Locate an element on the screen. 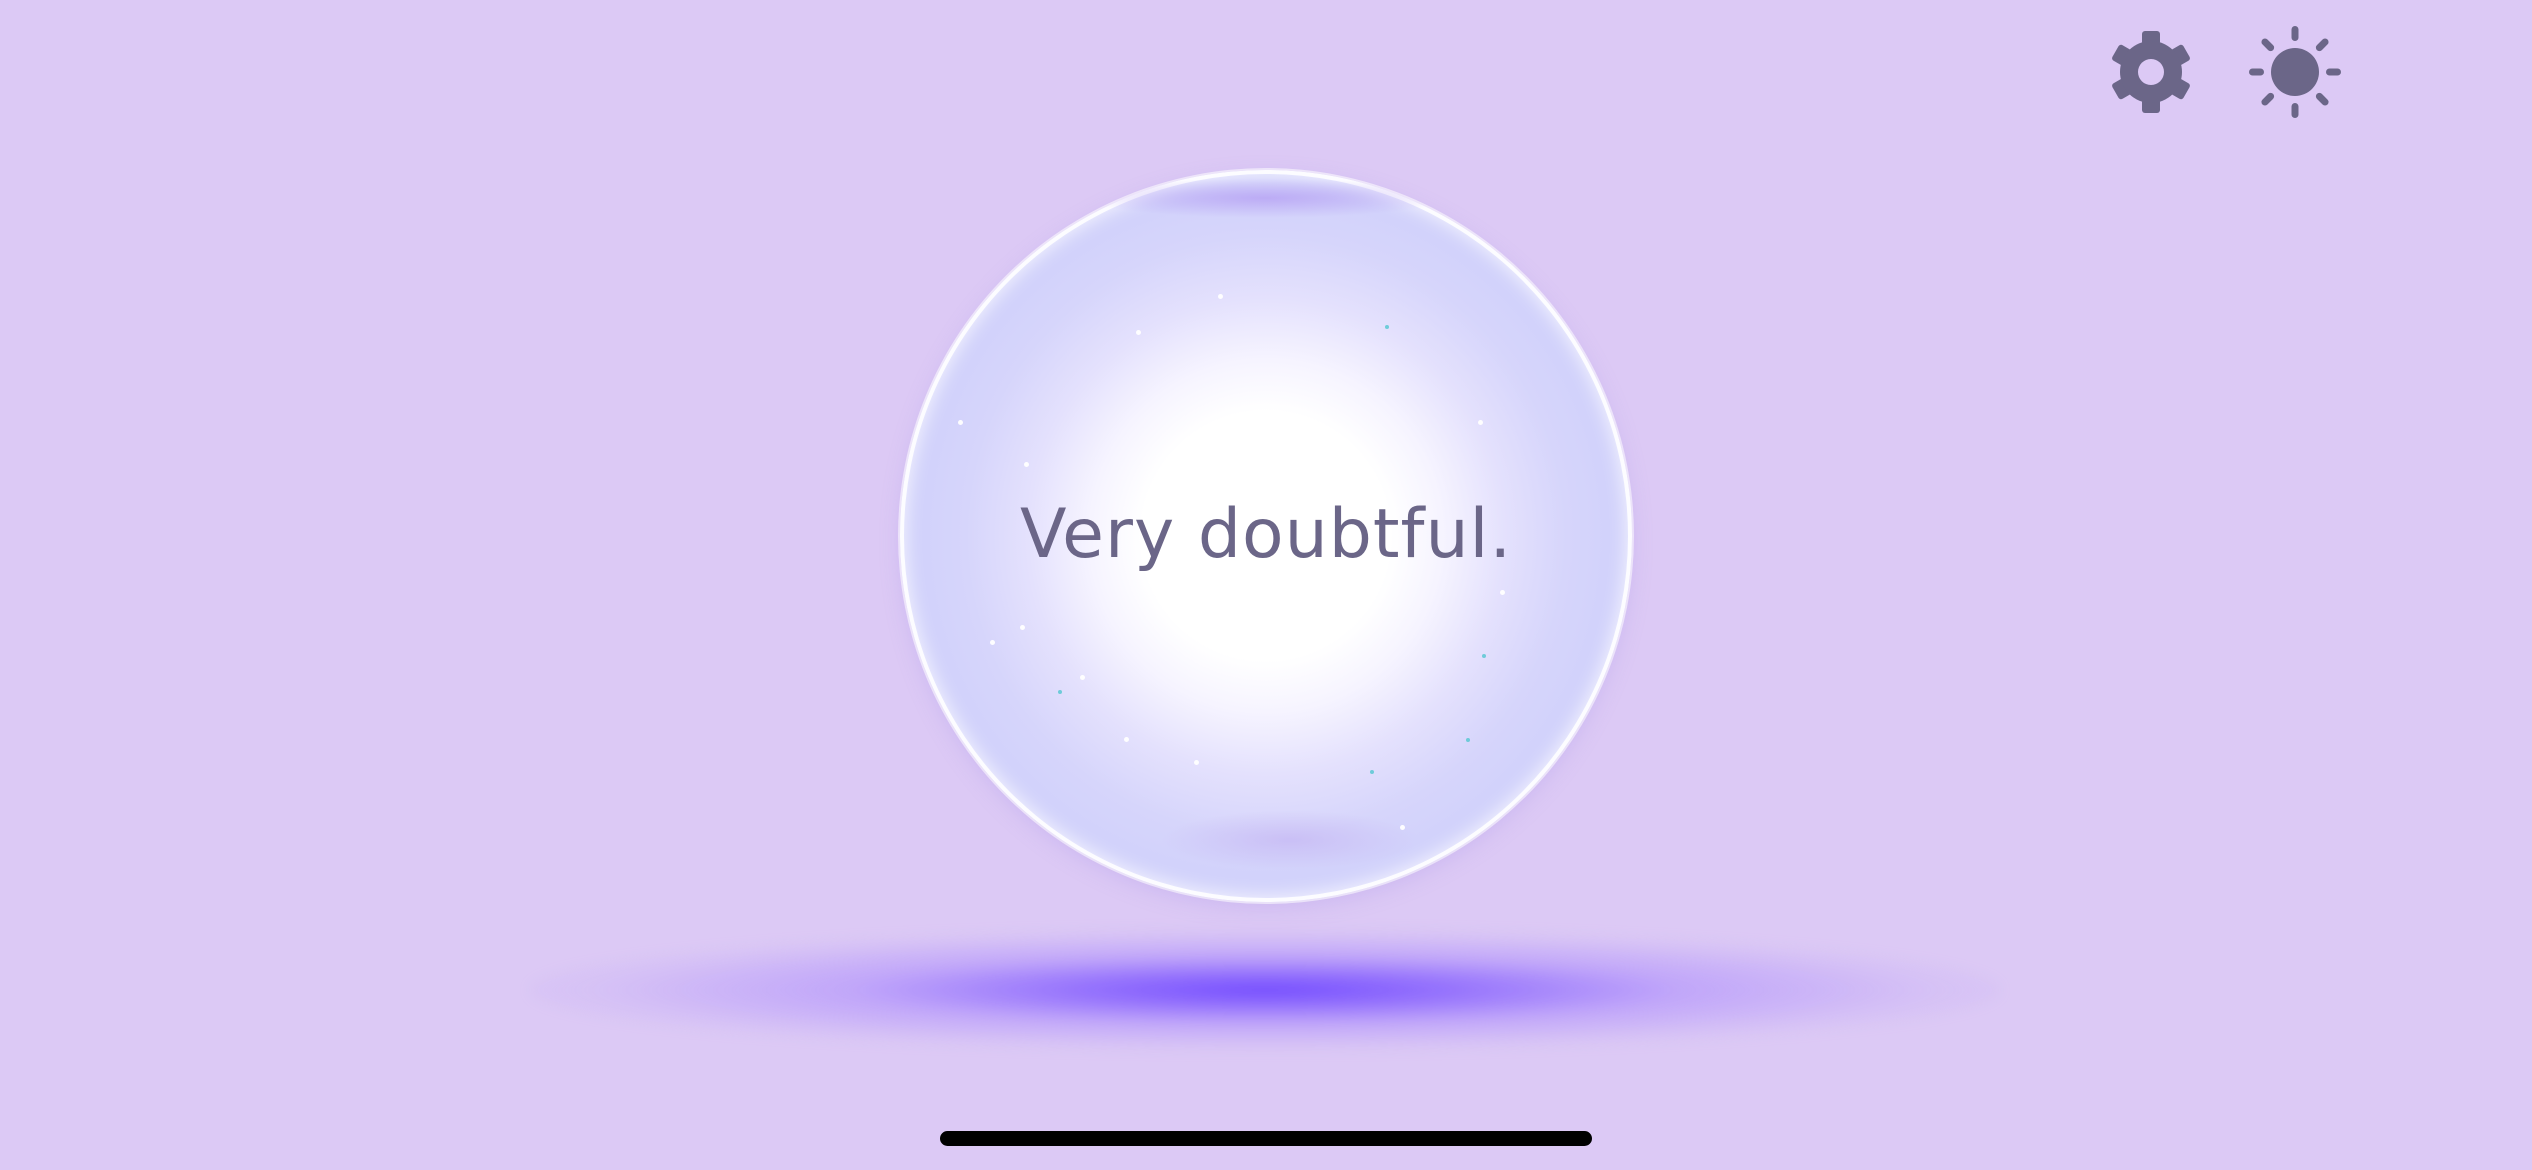  home-indicator is located at coordinates (1266, 1138).